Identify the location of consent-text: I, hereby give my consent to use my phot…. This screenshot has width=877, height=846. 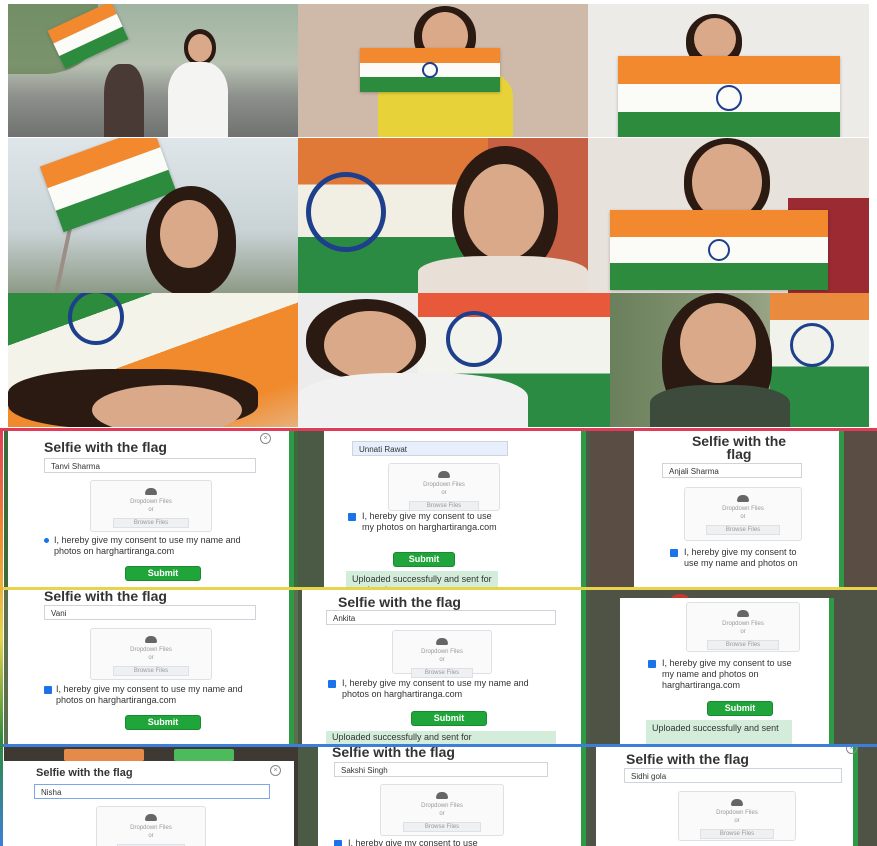
(429, 521).